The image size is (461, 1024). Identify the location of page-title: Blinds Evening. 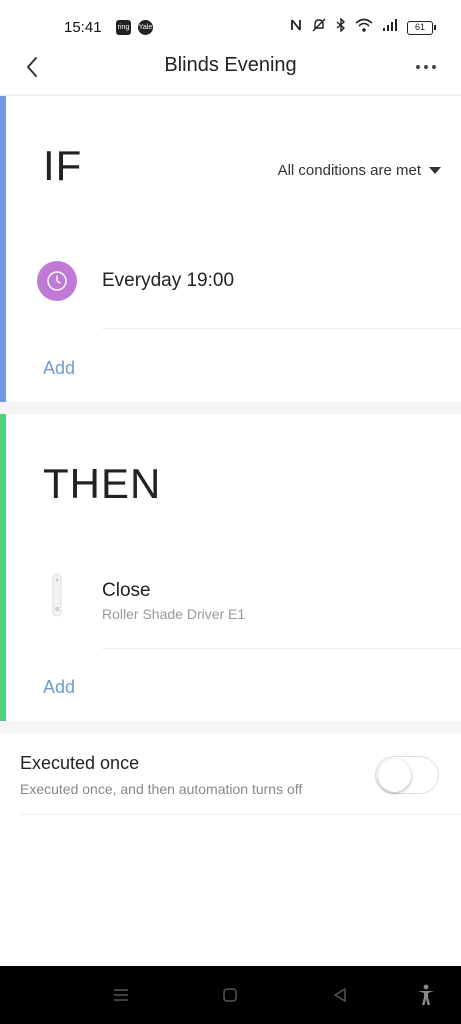
(230, 65).